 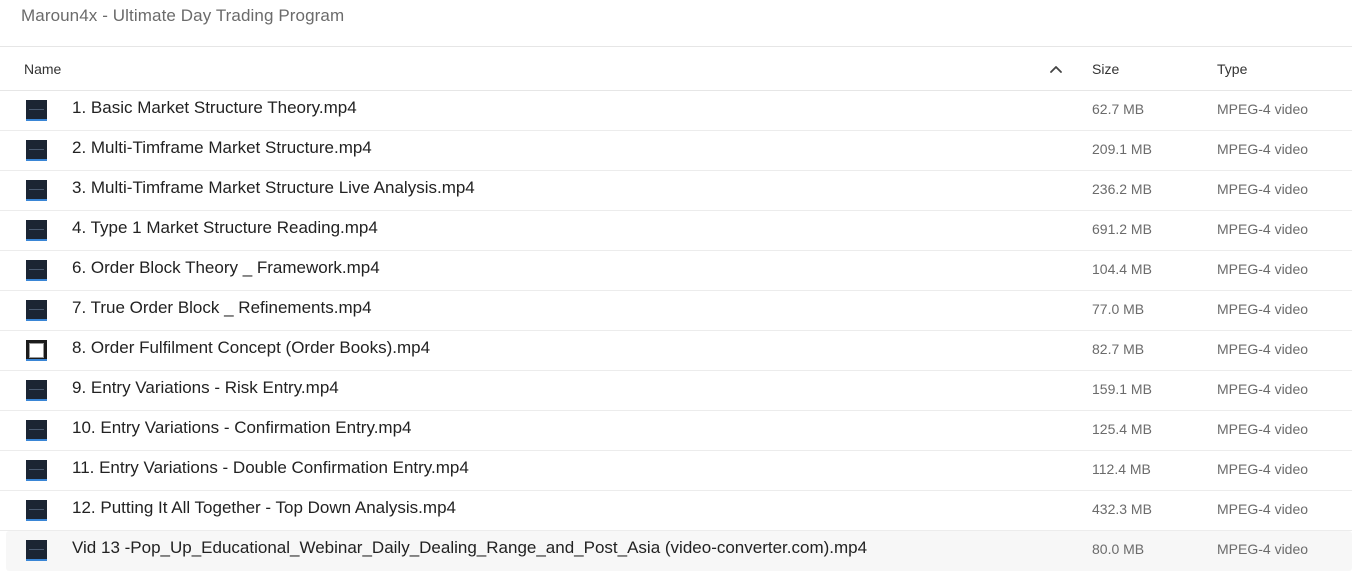 I want to click on file-name: 1. Basic Market Structure Theory.mp4, so click(x=214, y=107).